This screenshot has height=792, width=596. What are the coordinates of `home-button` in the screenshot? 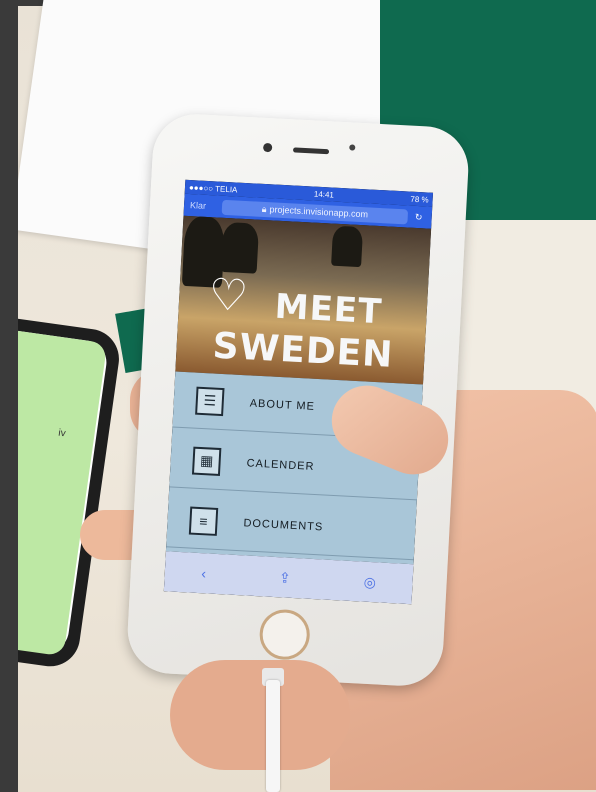 It's located at (284, 634).